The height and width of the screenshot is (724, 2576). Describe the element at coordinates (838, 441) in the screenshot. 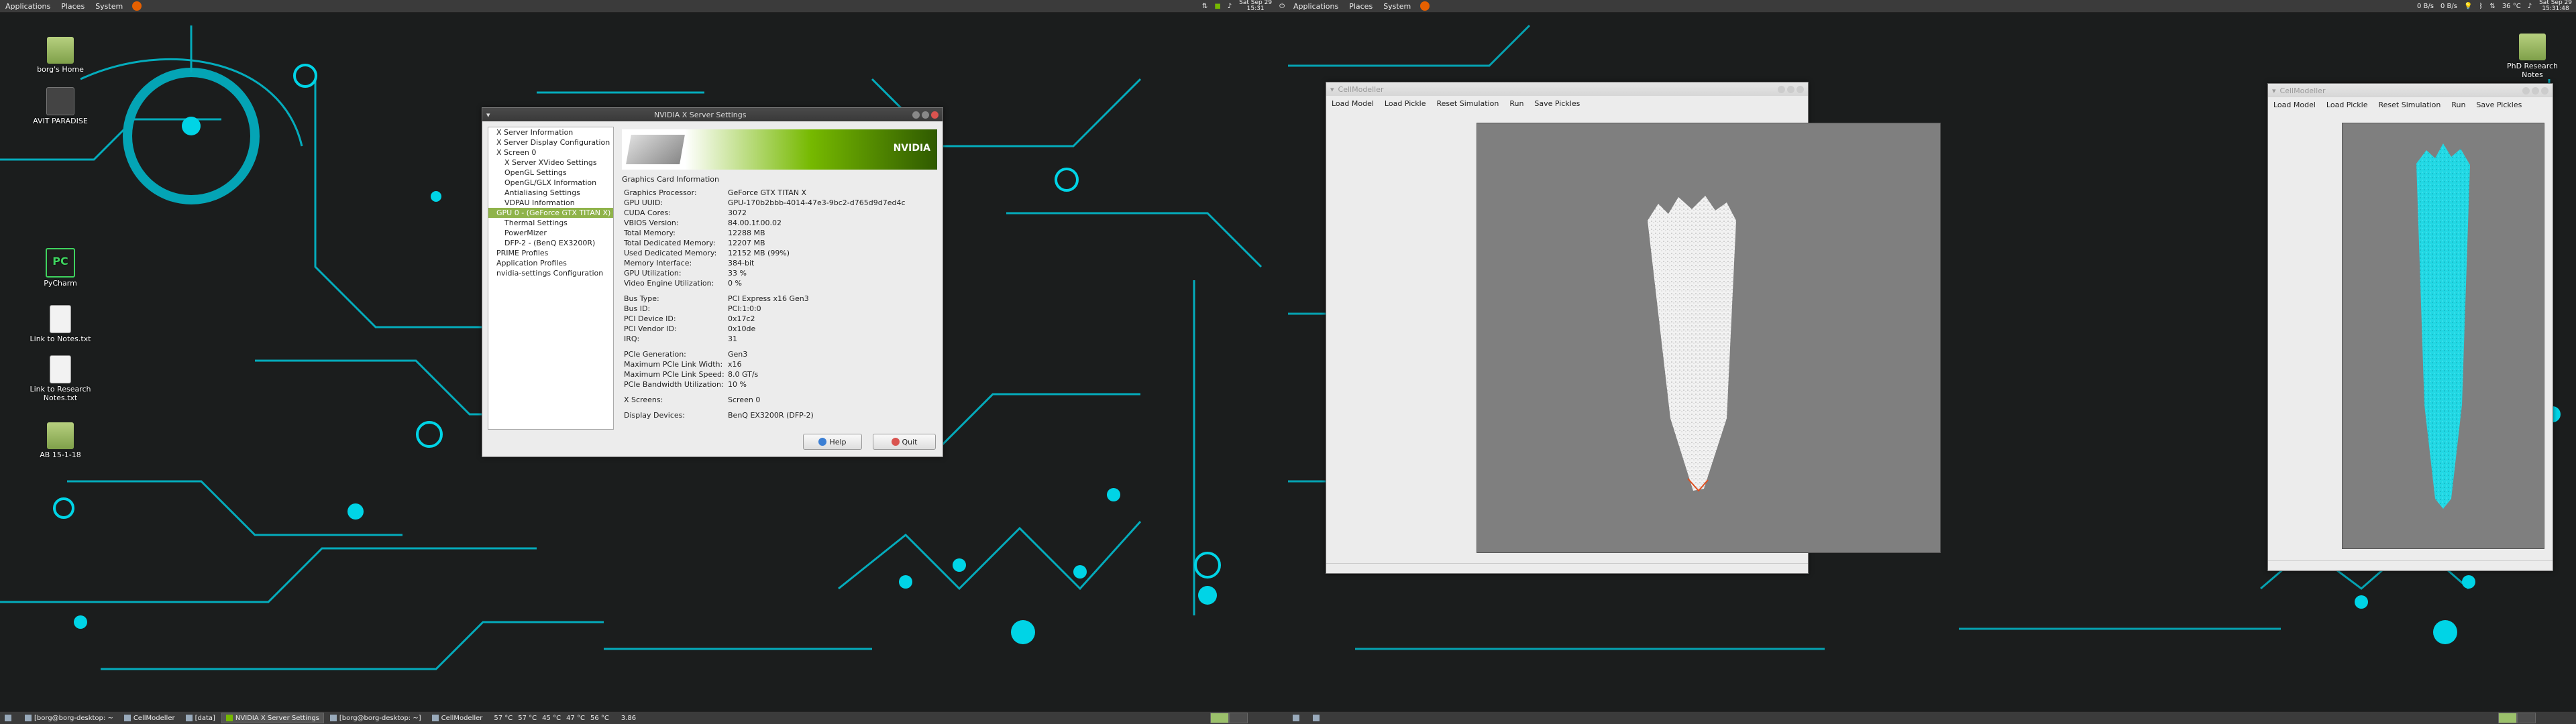

I see `help-label: Help` at that location.